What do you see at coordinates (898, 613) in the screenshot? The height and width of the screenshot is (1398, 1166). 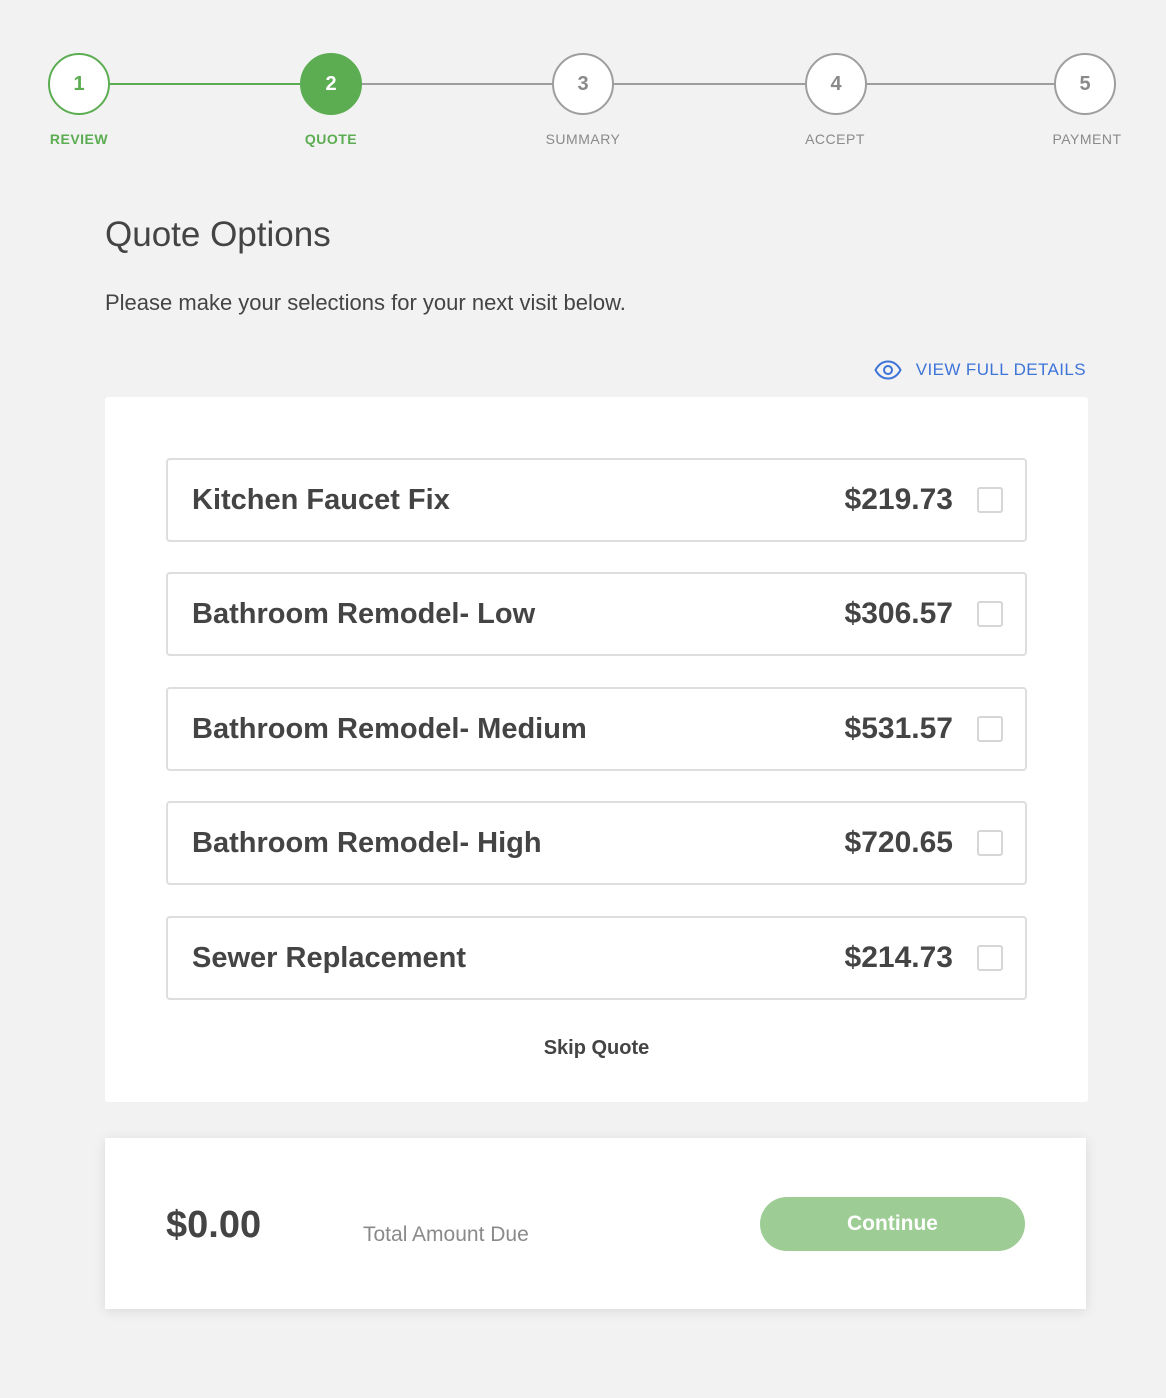 I see `option-price: $306.57` at bounding box center [898, 613].